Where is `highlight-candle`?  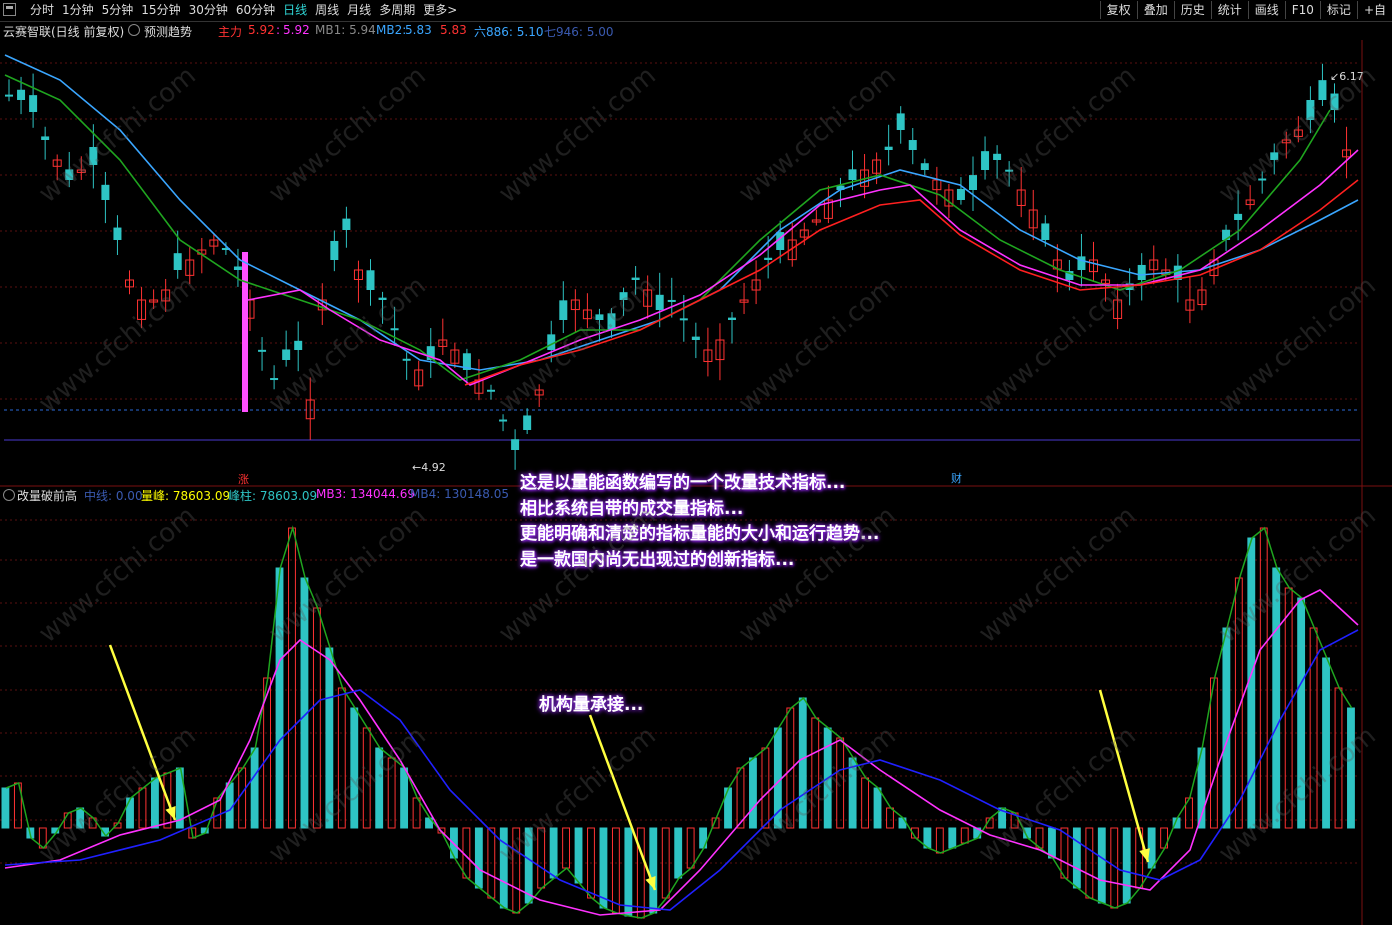
highlight-candle is located at coordinates (245, 332).